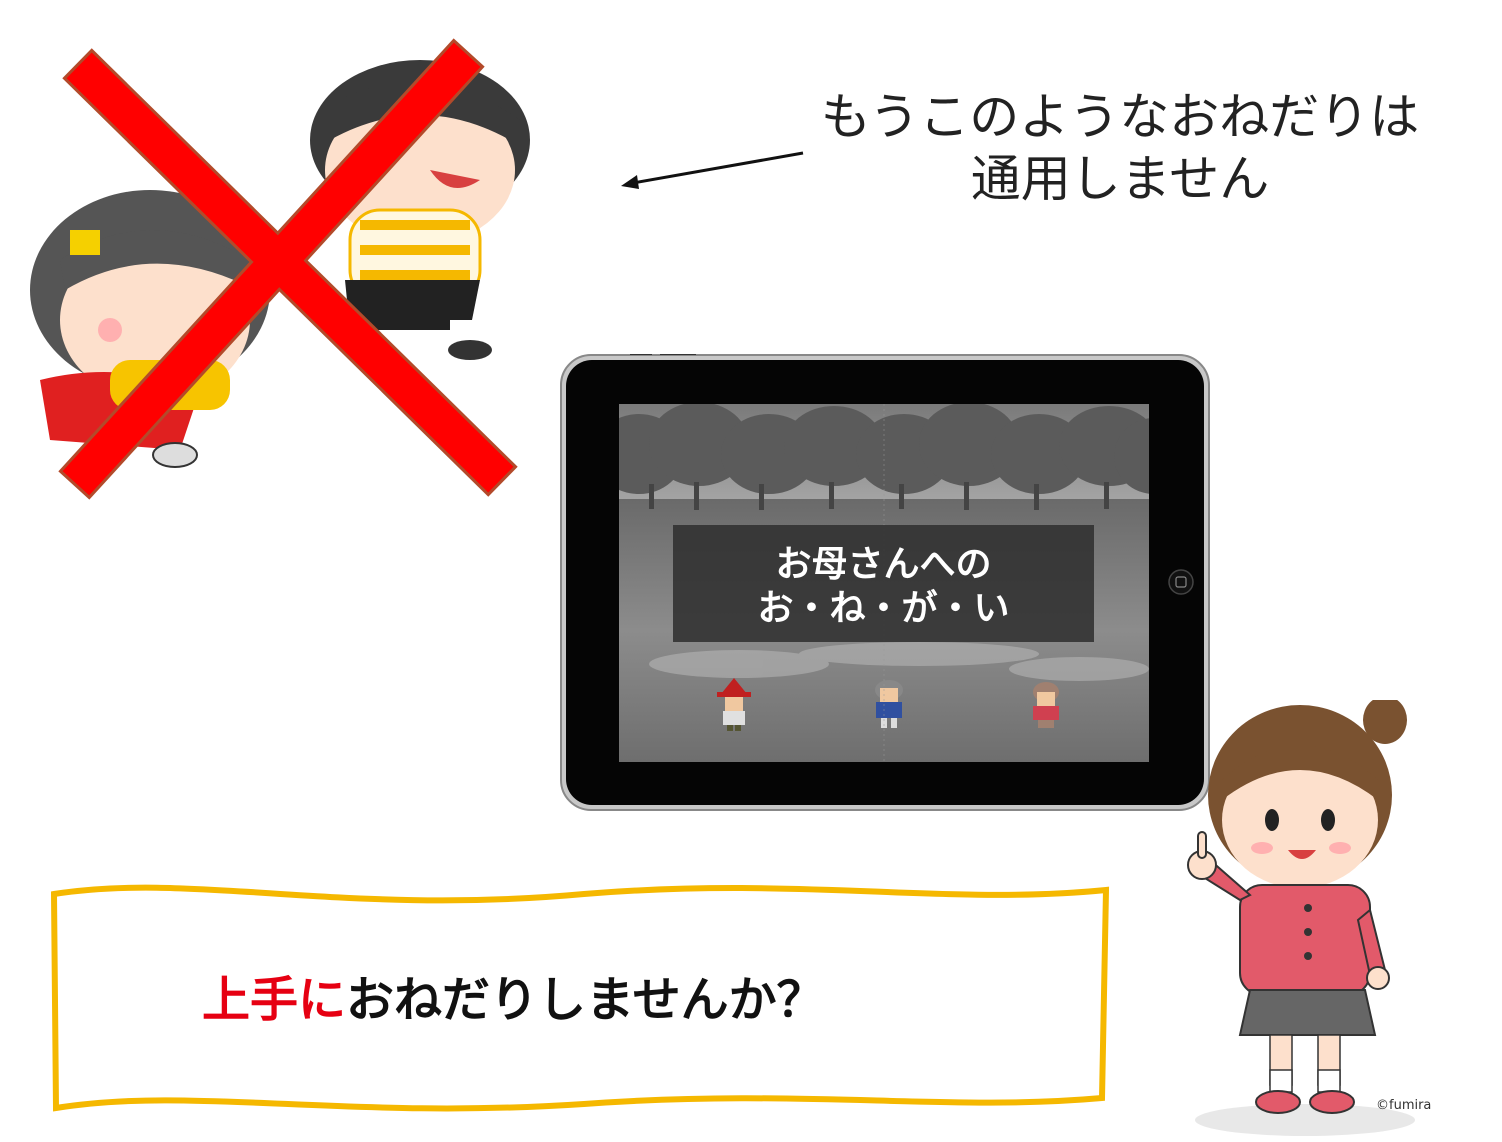 The width and height of the screenshot is (1502, 1142). I want to click on callout-line-1: もうこのようなおねだりは, so click(1120, 117).